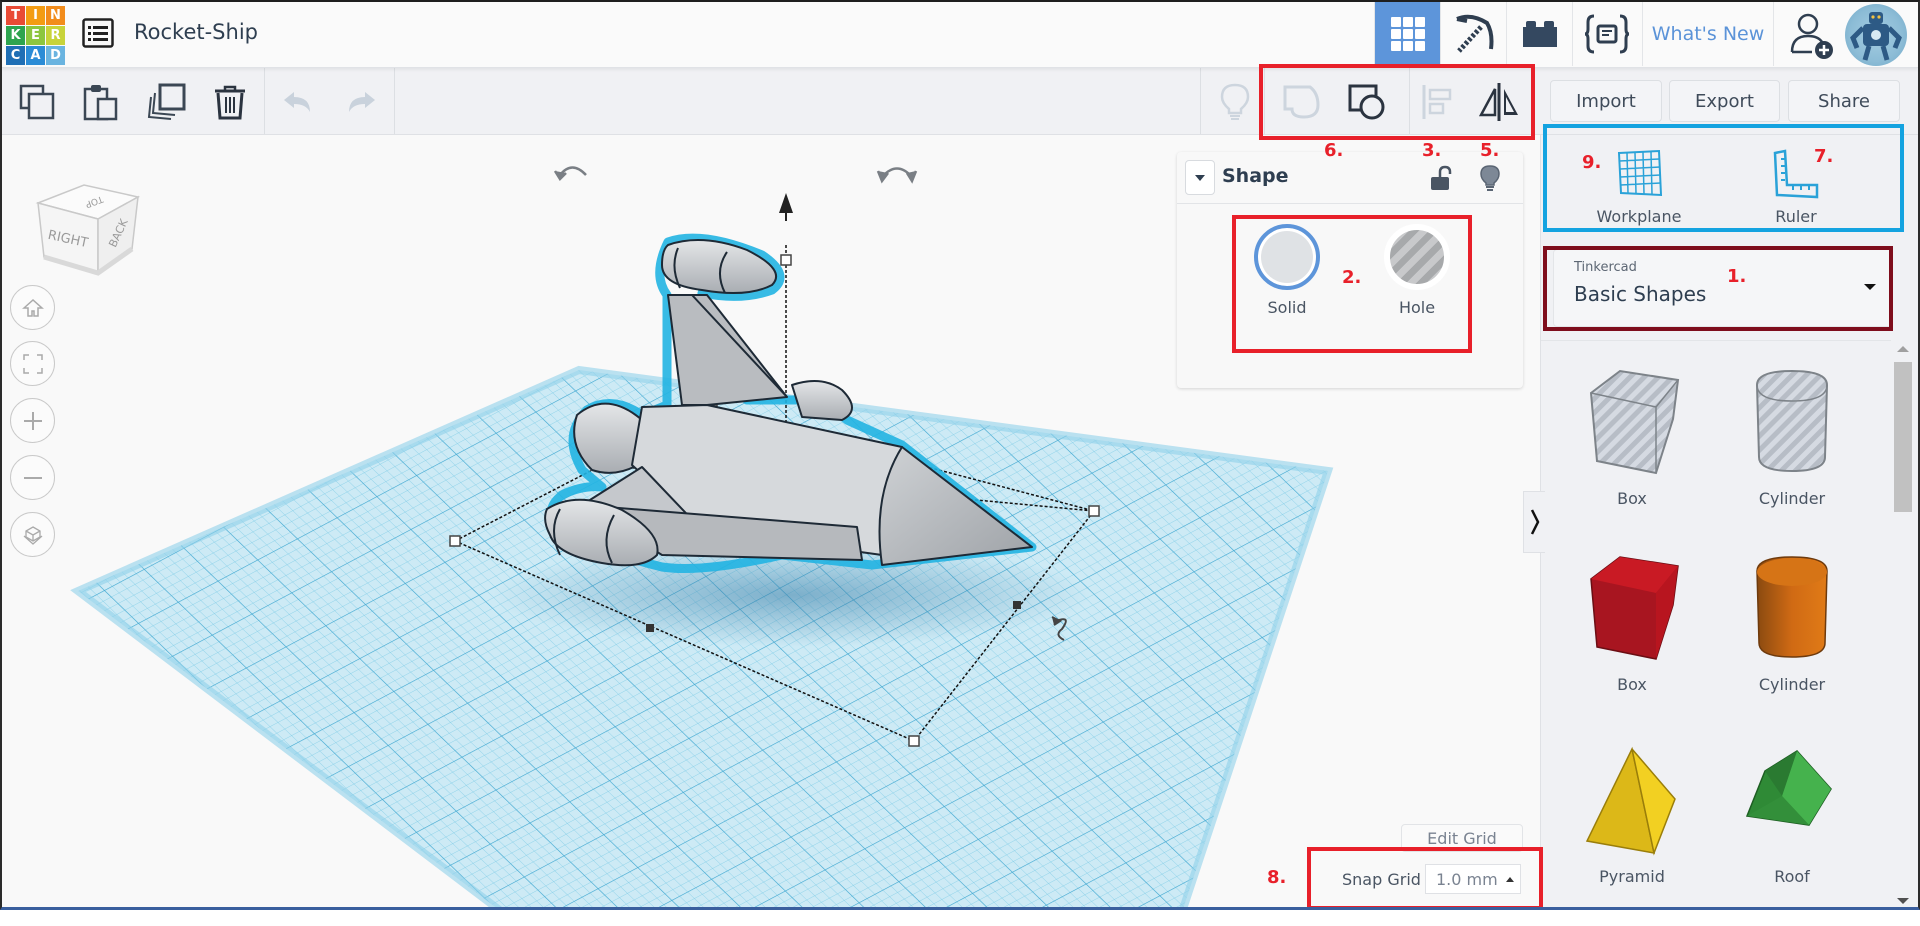 Image resolution: width=1920 pixels, height=926 pixels. I want to click on whats-new-link: What's New, so click(1708, 34).